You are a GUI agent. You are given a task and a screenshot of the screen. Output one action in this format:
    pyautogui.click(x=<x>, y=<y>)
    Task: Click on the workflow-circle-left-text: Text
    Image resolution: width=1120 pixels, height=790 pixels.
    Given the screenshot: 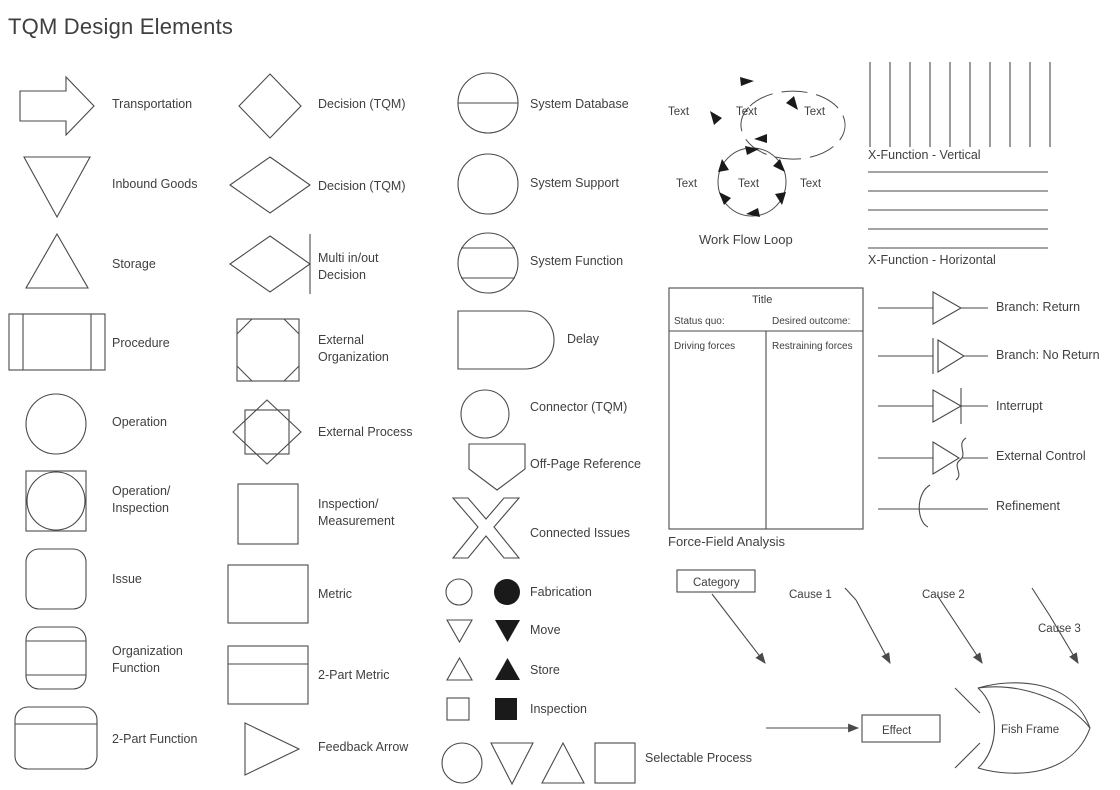 What is the action you would take?
    pyautogui.click(x=687, y=184)
    